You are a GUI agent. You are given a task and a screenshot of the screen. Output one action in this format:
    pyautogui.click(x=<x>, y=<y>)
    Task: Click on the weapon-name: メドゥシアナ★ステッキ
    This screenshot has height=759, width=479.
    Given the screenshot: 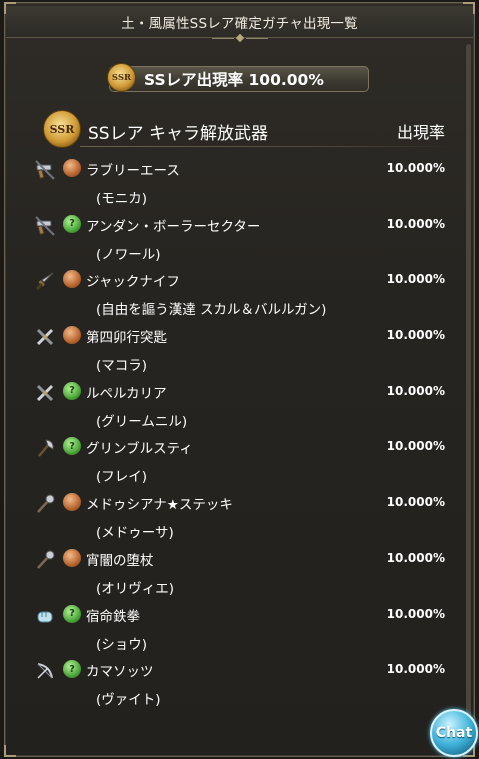 What is the action you would take?
    pyautogui.click(x=159, y=505)
    